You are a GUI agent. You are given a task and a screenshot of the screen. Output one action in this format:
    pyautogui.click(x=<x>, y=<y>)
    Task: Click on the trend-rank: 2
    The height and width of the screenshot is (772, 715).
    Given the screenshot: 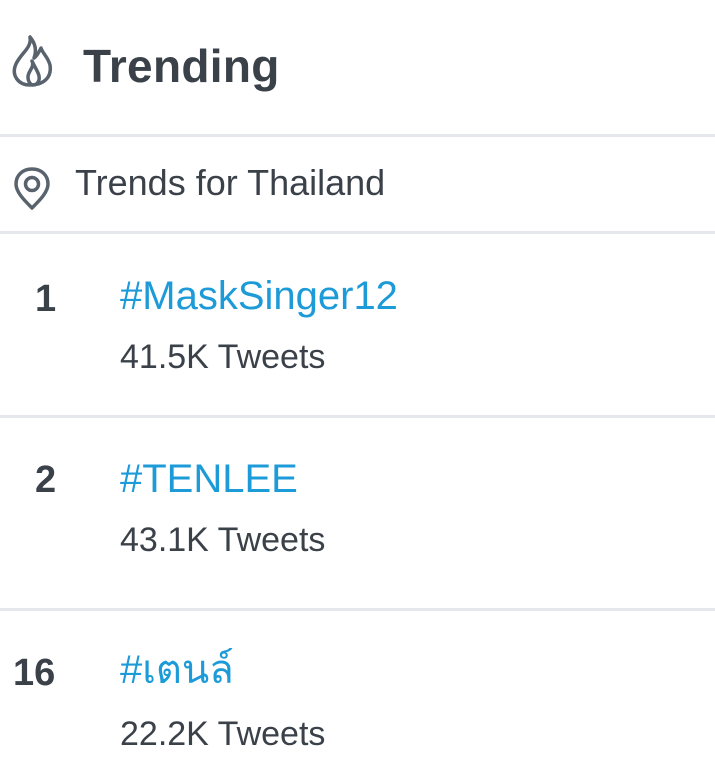 What is the action you would take?
    pyautogui.click(x=46, y=480)
    